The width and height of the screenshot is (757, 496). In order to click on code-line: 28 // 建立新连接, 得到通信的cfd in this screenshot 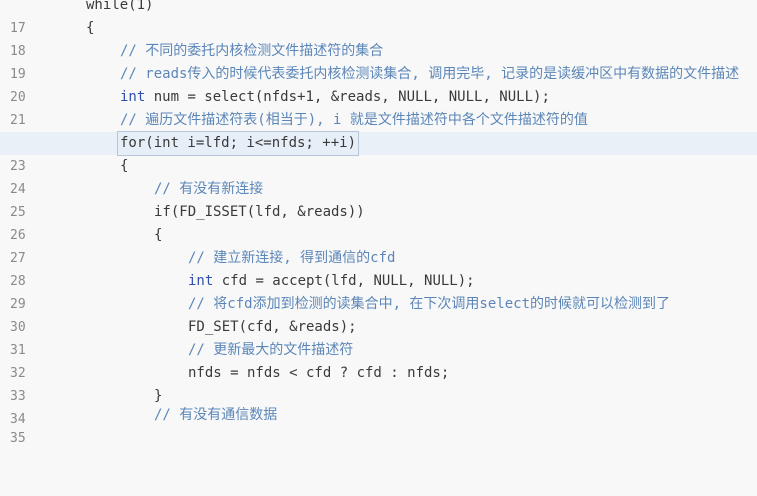, I will do `click(378, 268)`.